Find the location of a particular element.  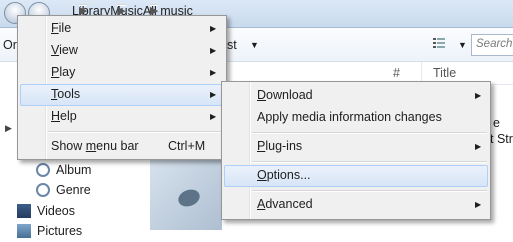

videos-icon is located at coordinates (24, 211).